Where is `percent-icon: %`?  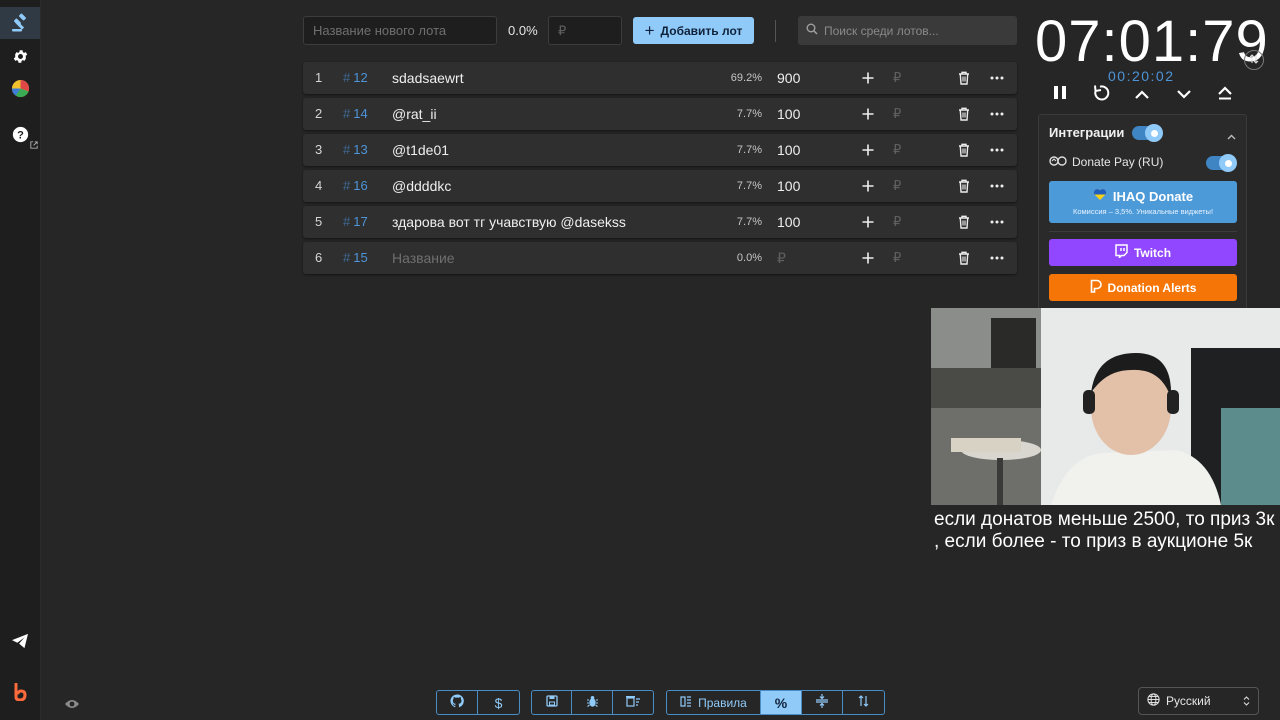 percent-icon: % is located at coordinates (781, 702).